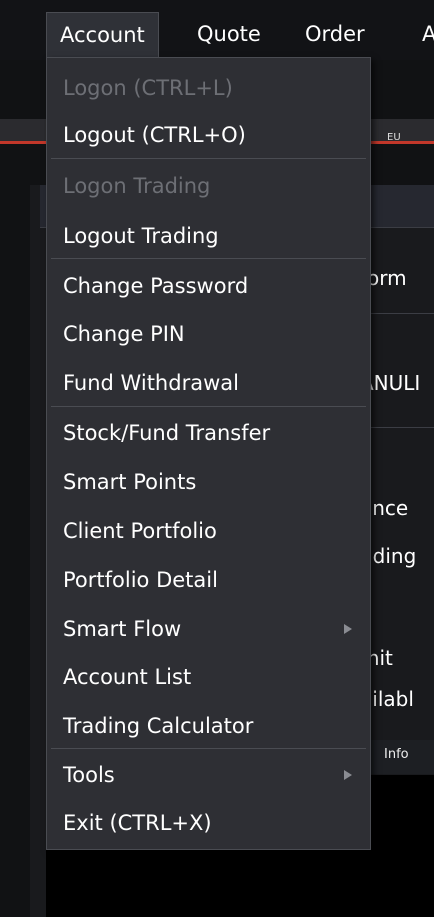  What do you see at coordinates (89, 775) in the screenshot?
I see `menu-item-label: Tools` at bounding box center [89, 775].